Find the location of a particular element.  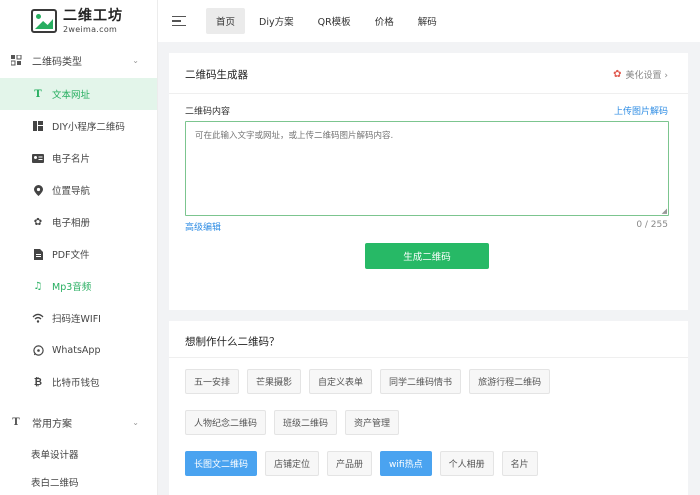

nav-diy: Diy方案 is located at coordinates (276, 21).